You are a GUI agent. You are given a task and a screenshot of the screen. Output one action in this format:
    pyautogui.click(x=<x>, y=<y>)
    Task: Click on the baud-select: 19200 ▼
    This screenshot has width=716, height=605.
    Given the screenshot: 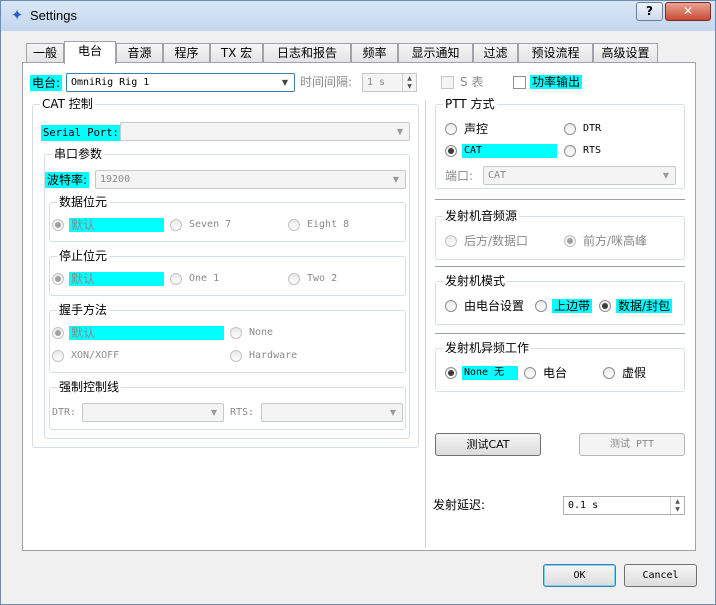 What is the action you would take?
    pyautogui.click(x=250, y=179)
    